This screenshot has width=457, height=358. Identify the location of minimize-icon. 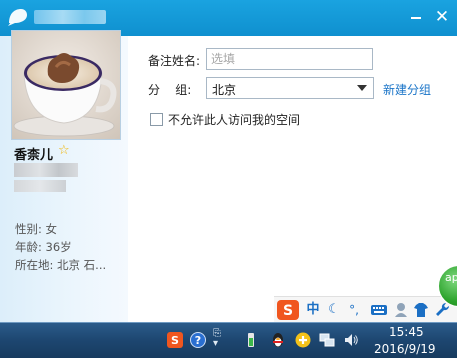
(416, 18).